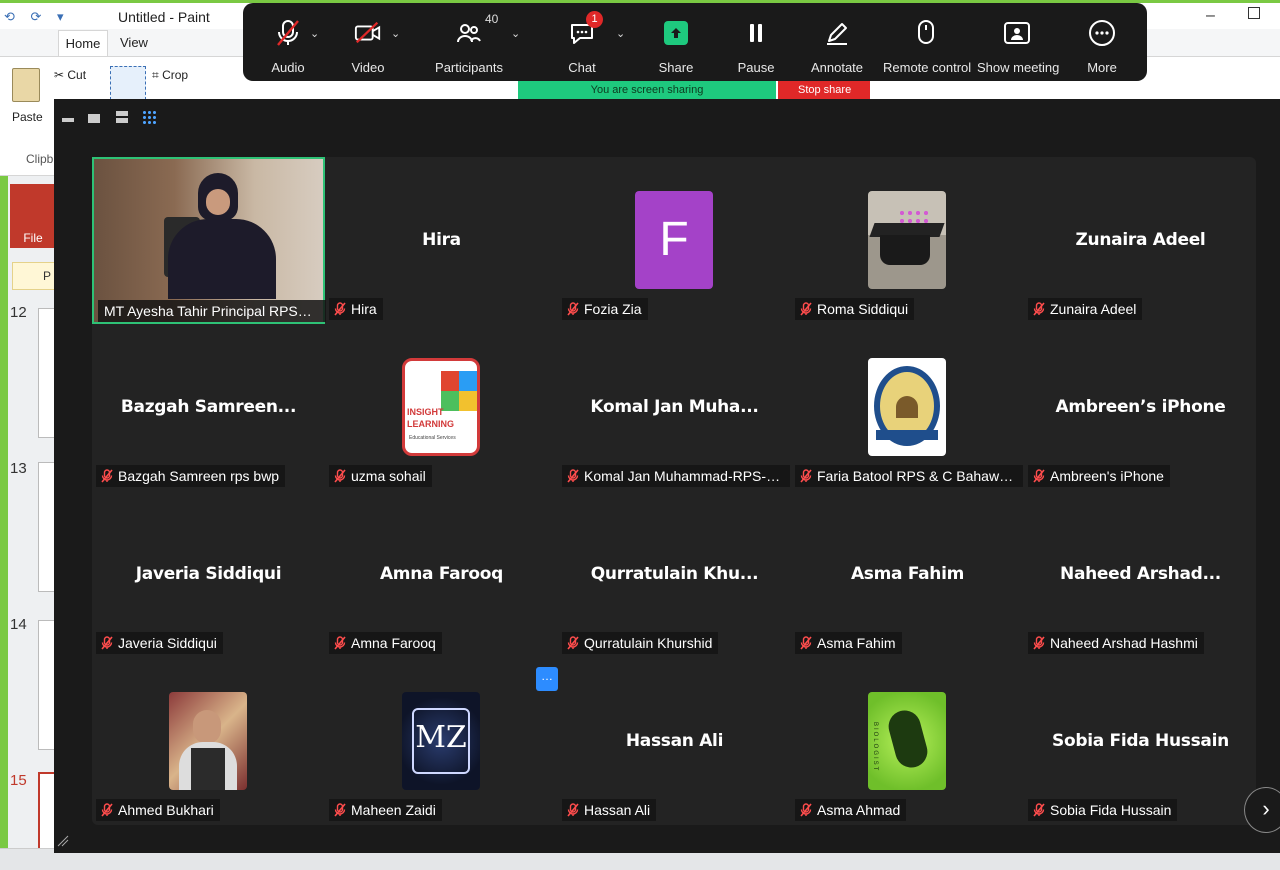  Describe the element at coordinates (385, 810) in the screenshot. I see `participant-name-label: Maheen Zaidi` at that location.